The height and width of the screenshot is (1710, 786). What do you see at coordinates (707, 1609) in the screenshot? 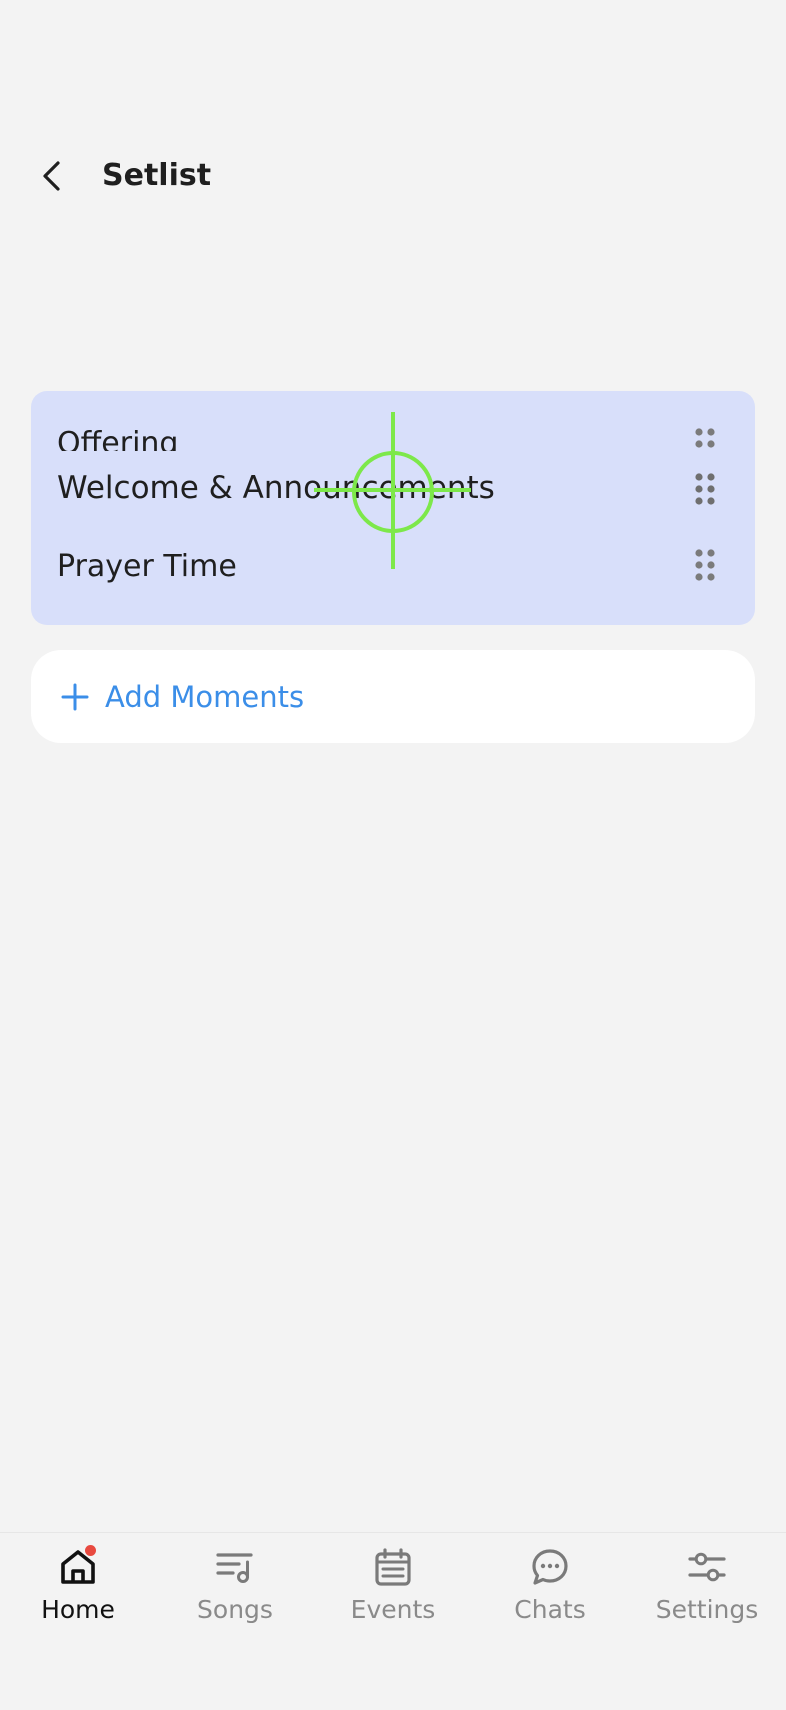
I see `nav-item-label: Settings` at bounding box center [707, 1609].